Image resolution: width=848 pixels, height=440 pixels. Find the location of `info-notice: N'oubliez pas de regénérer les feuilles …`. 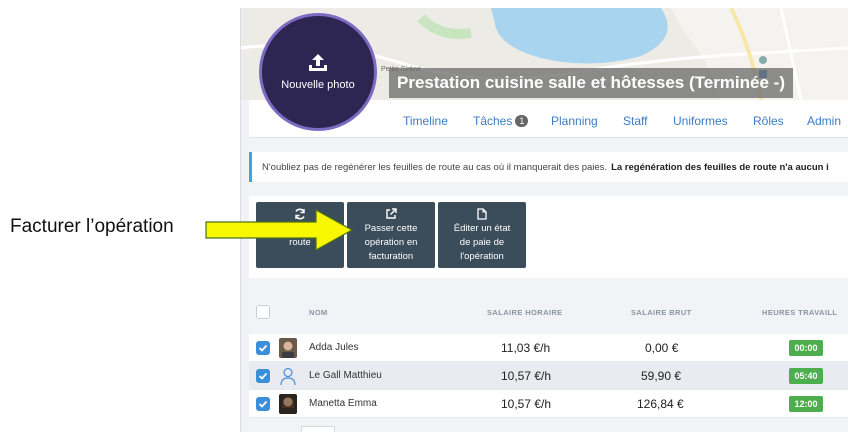

info-notice: N'oubliez pas de regénérer les feuilles … is located at coordinates (548, 167).